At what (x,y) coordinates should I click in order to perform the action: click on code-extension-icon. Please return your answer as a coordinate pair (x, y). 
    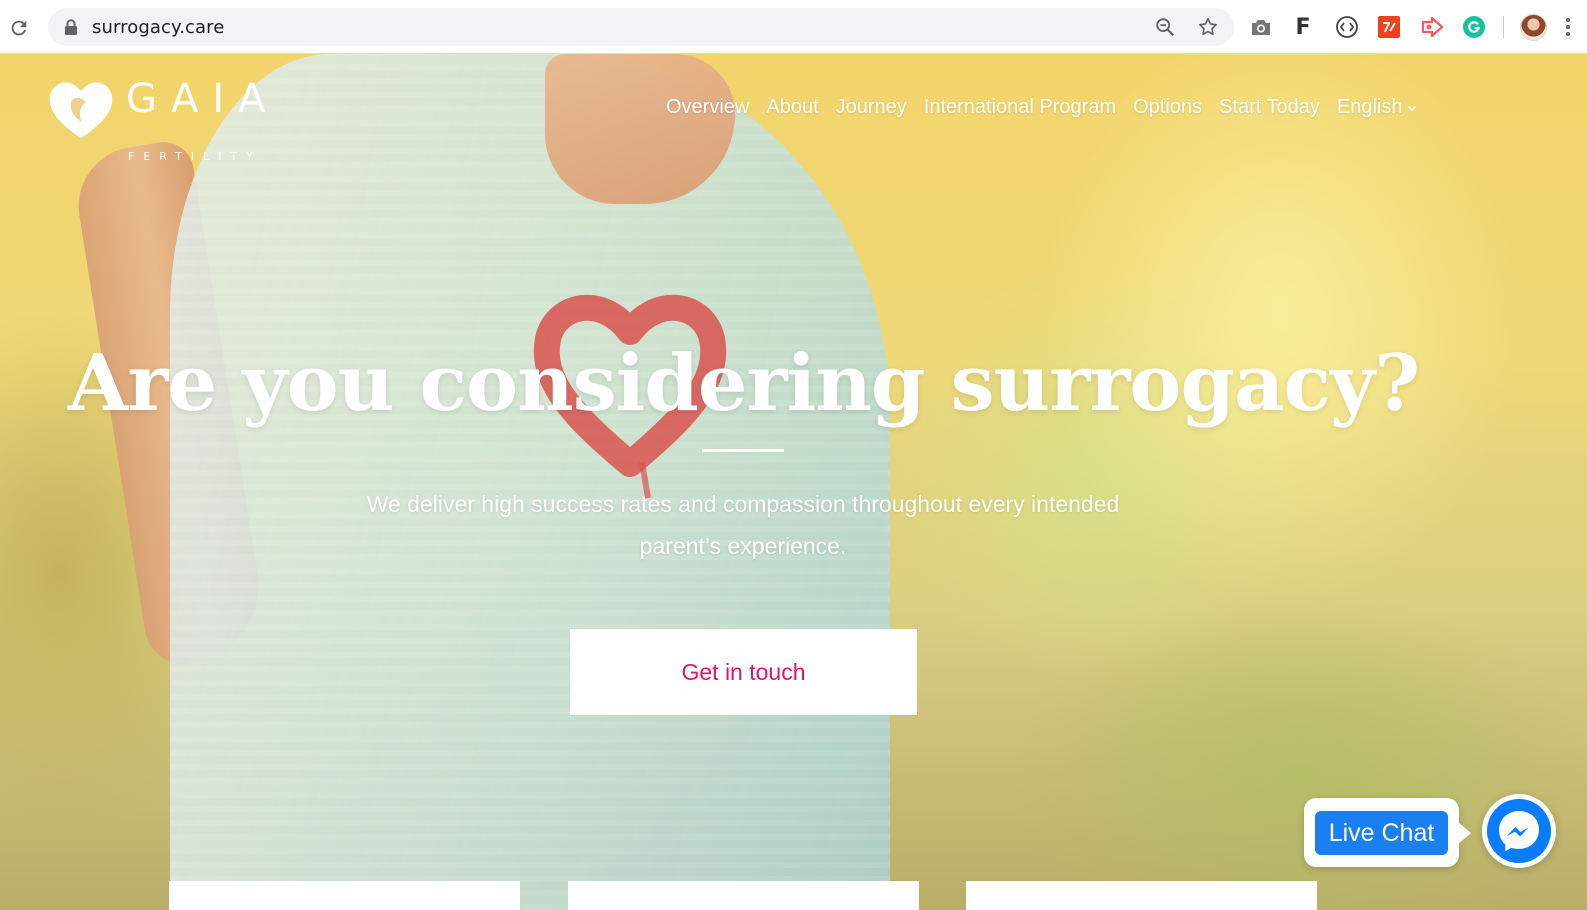
    Looking at the image, I should click on (1347, 27).